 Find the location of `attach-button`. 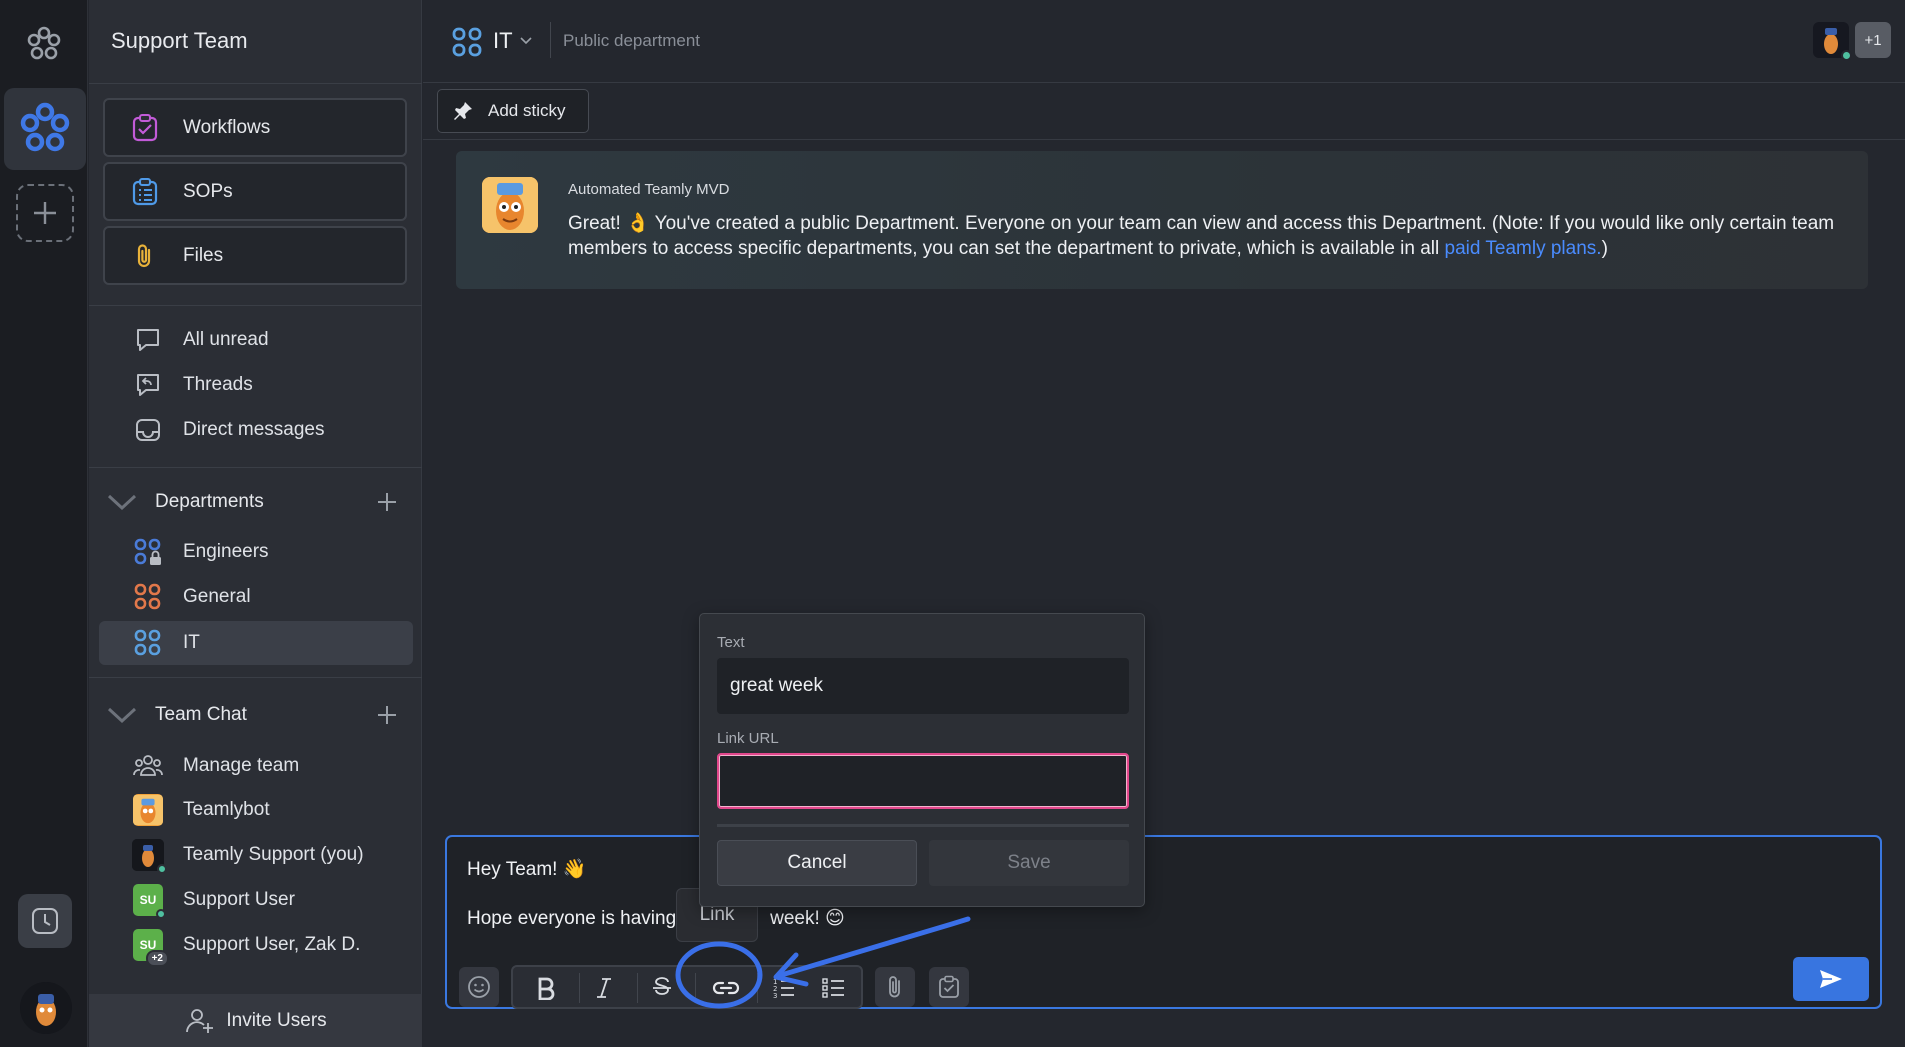

attach-button is located at coordinates (895, 987).